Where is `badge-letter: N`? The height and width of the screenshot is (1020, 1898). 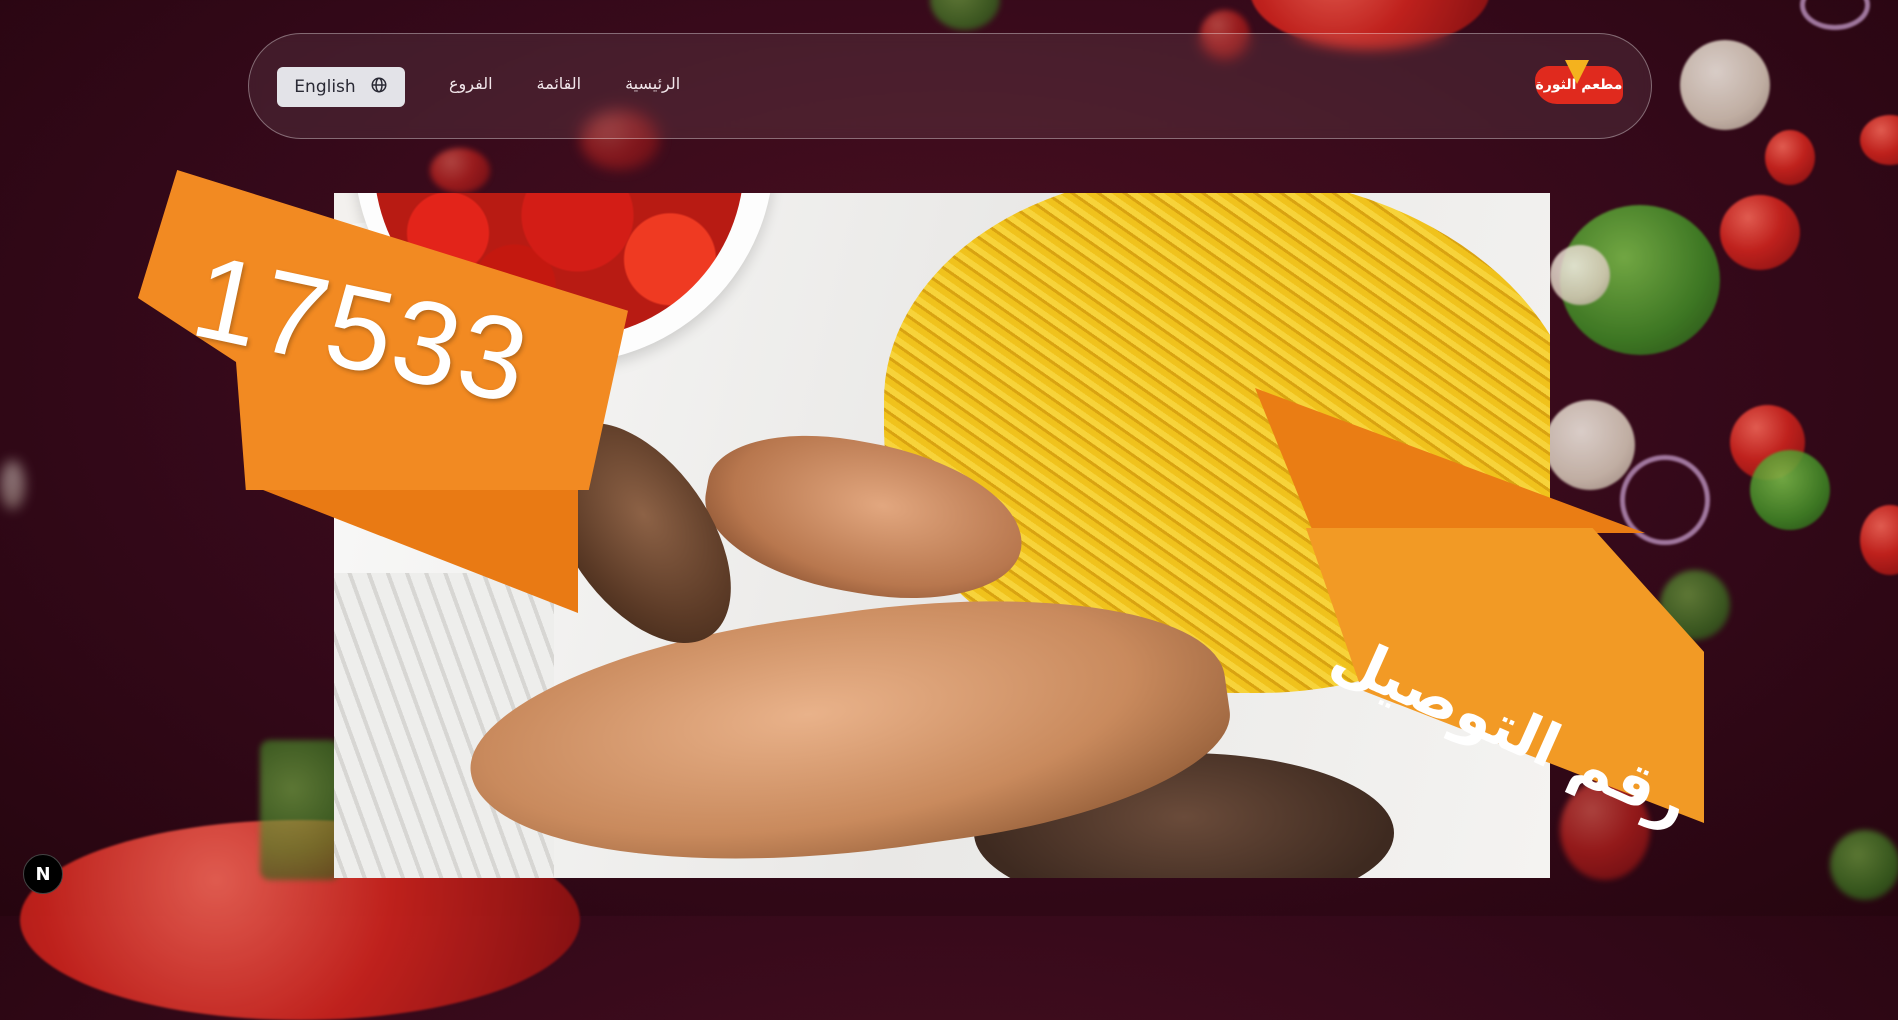 badge-letter: N is located at coordinates (43, 874).